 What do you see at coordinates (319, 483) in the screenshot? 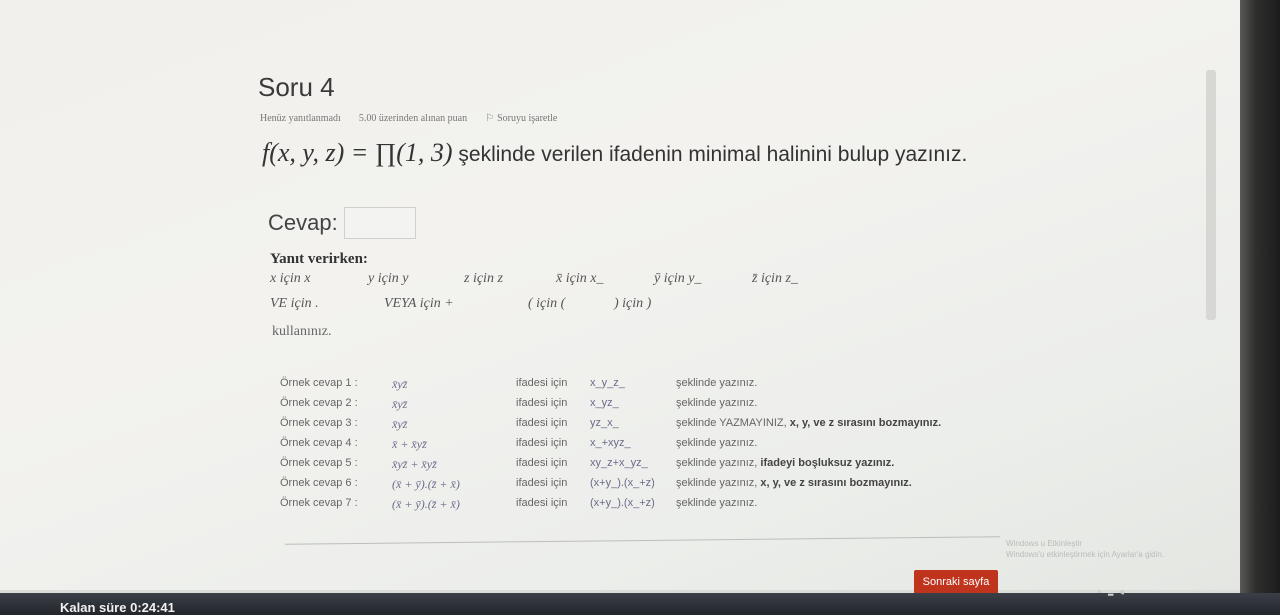
I see `example-label: Örnek cevap 6 :` at bounding box center [319, 483].